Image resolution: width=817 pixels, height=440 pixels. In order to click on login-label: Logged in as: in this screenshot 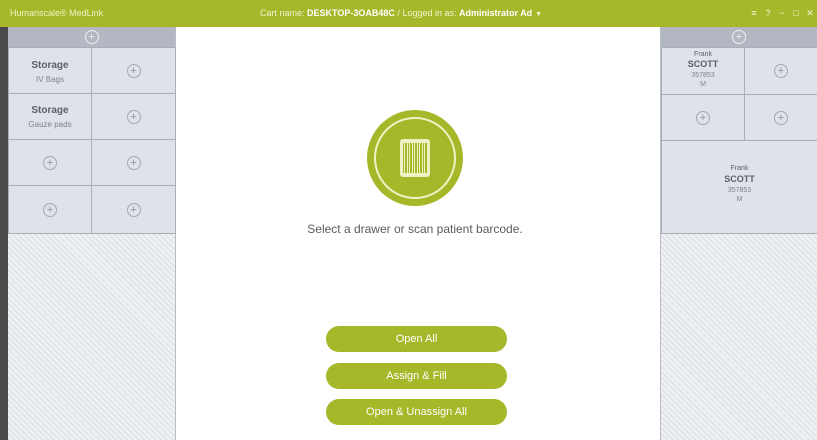, I will do `click(429, 13)`.